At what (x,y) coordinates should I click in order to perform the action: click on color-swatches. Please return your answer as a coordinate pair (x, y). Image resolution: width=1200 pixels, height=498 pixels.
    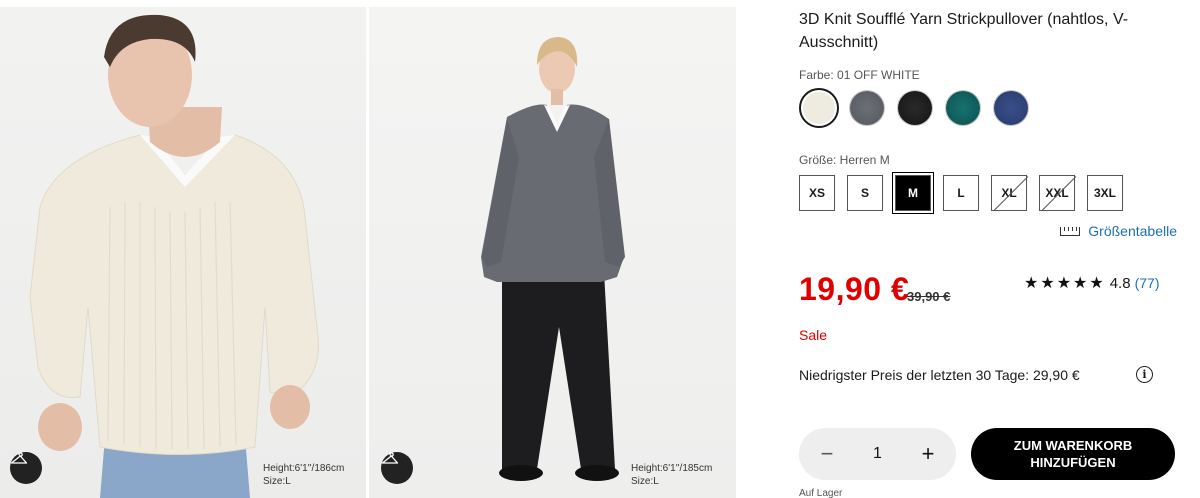
    Looking at the image, I should click on (914, 108).